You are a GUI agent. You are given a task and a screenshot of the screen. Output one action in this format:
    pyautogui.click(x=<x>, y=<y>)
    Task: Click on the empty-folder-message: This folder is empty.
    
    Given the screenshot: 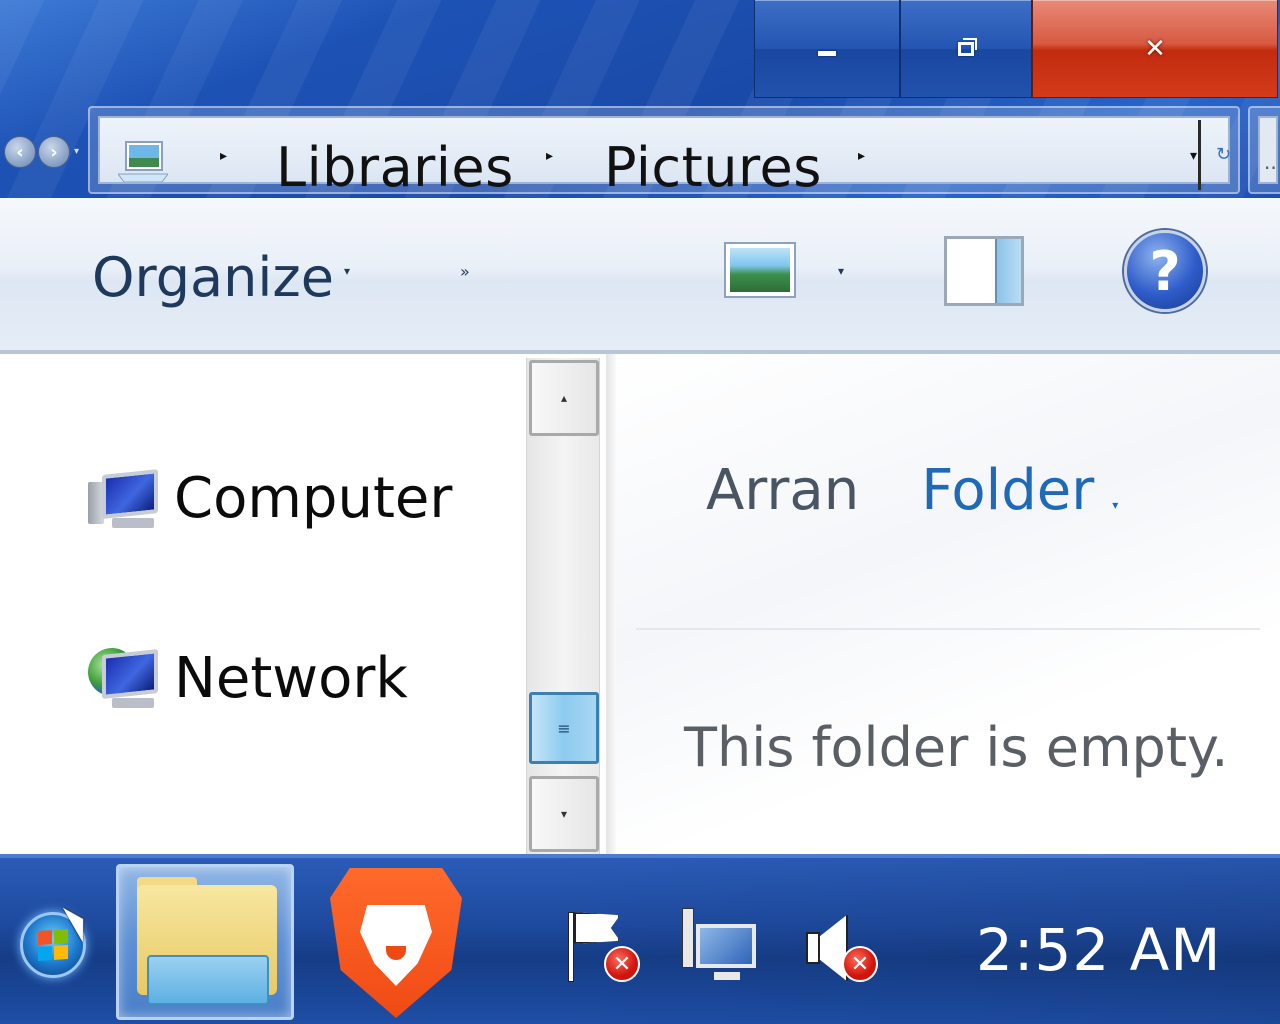 What is the action you would take?
    pyautogui.click(x=956, y=747)
    